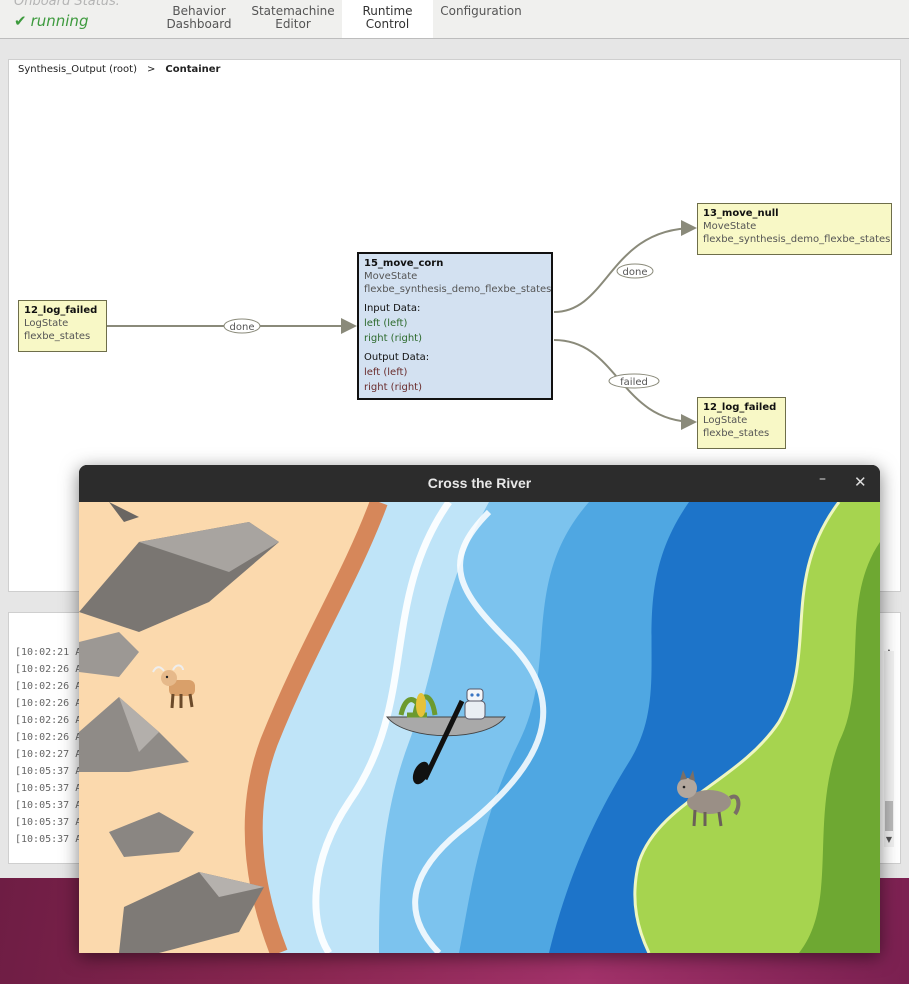  What do you see at coordinates (67, 4) in the screenshot?
I see `onboard-status-label: Onboard Status:` at bounding box center [67, 4].